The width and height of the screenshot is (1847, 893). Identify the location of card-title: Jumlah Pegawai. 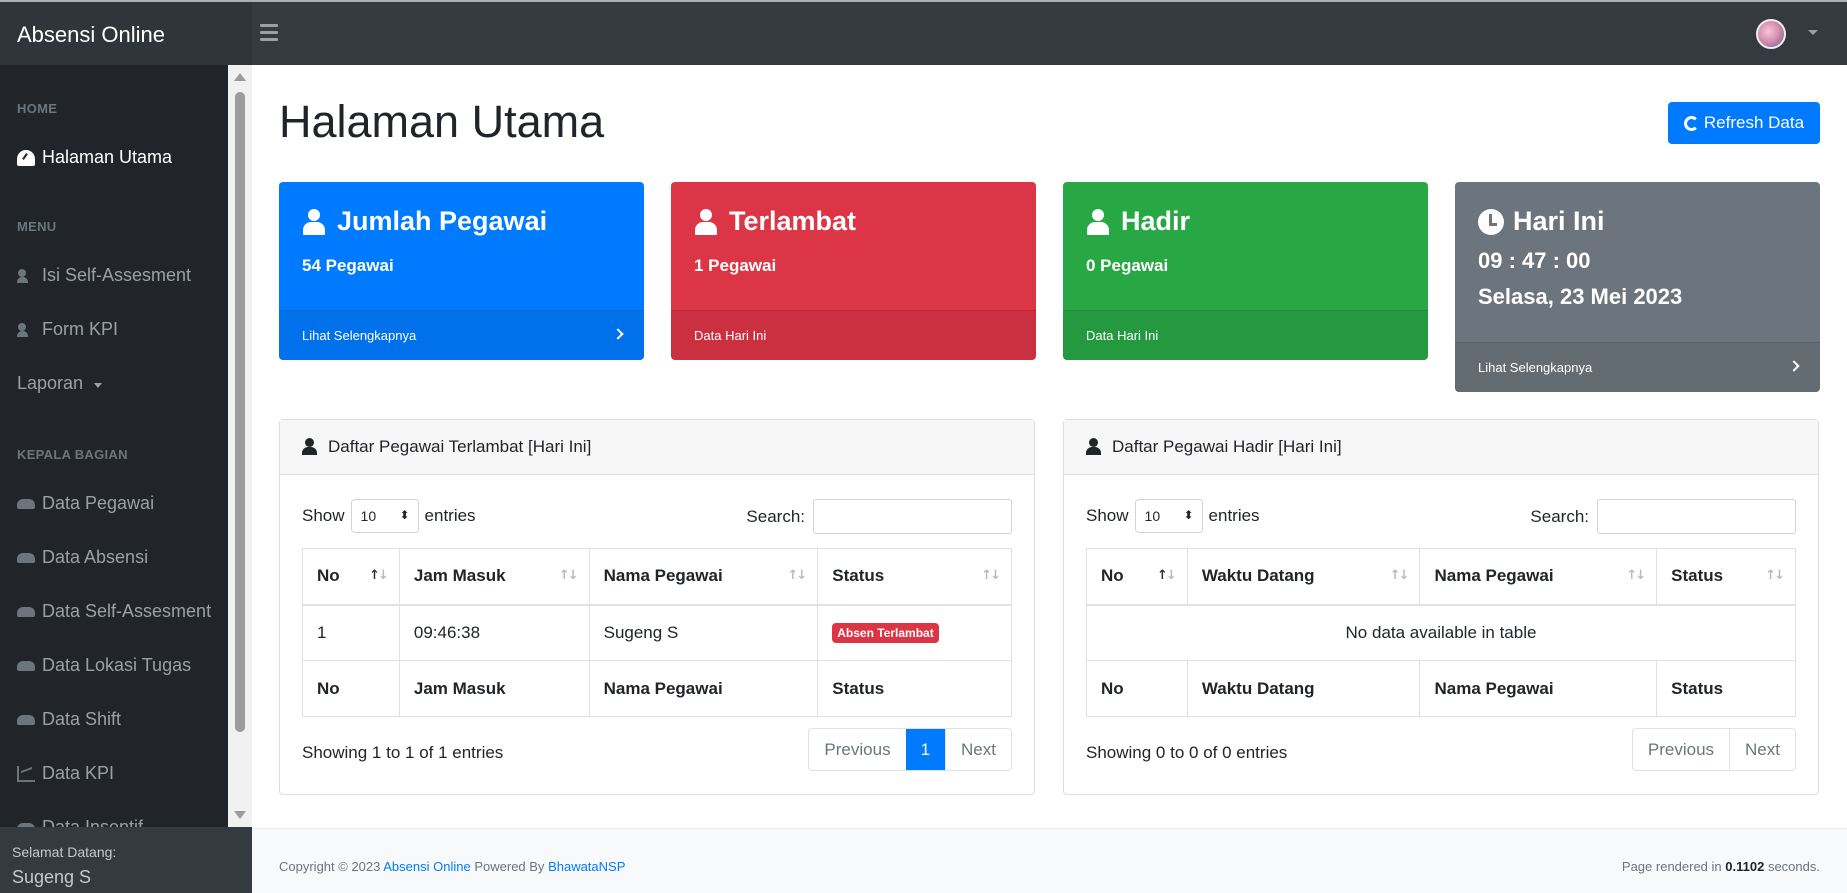
(442, 221).